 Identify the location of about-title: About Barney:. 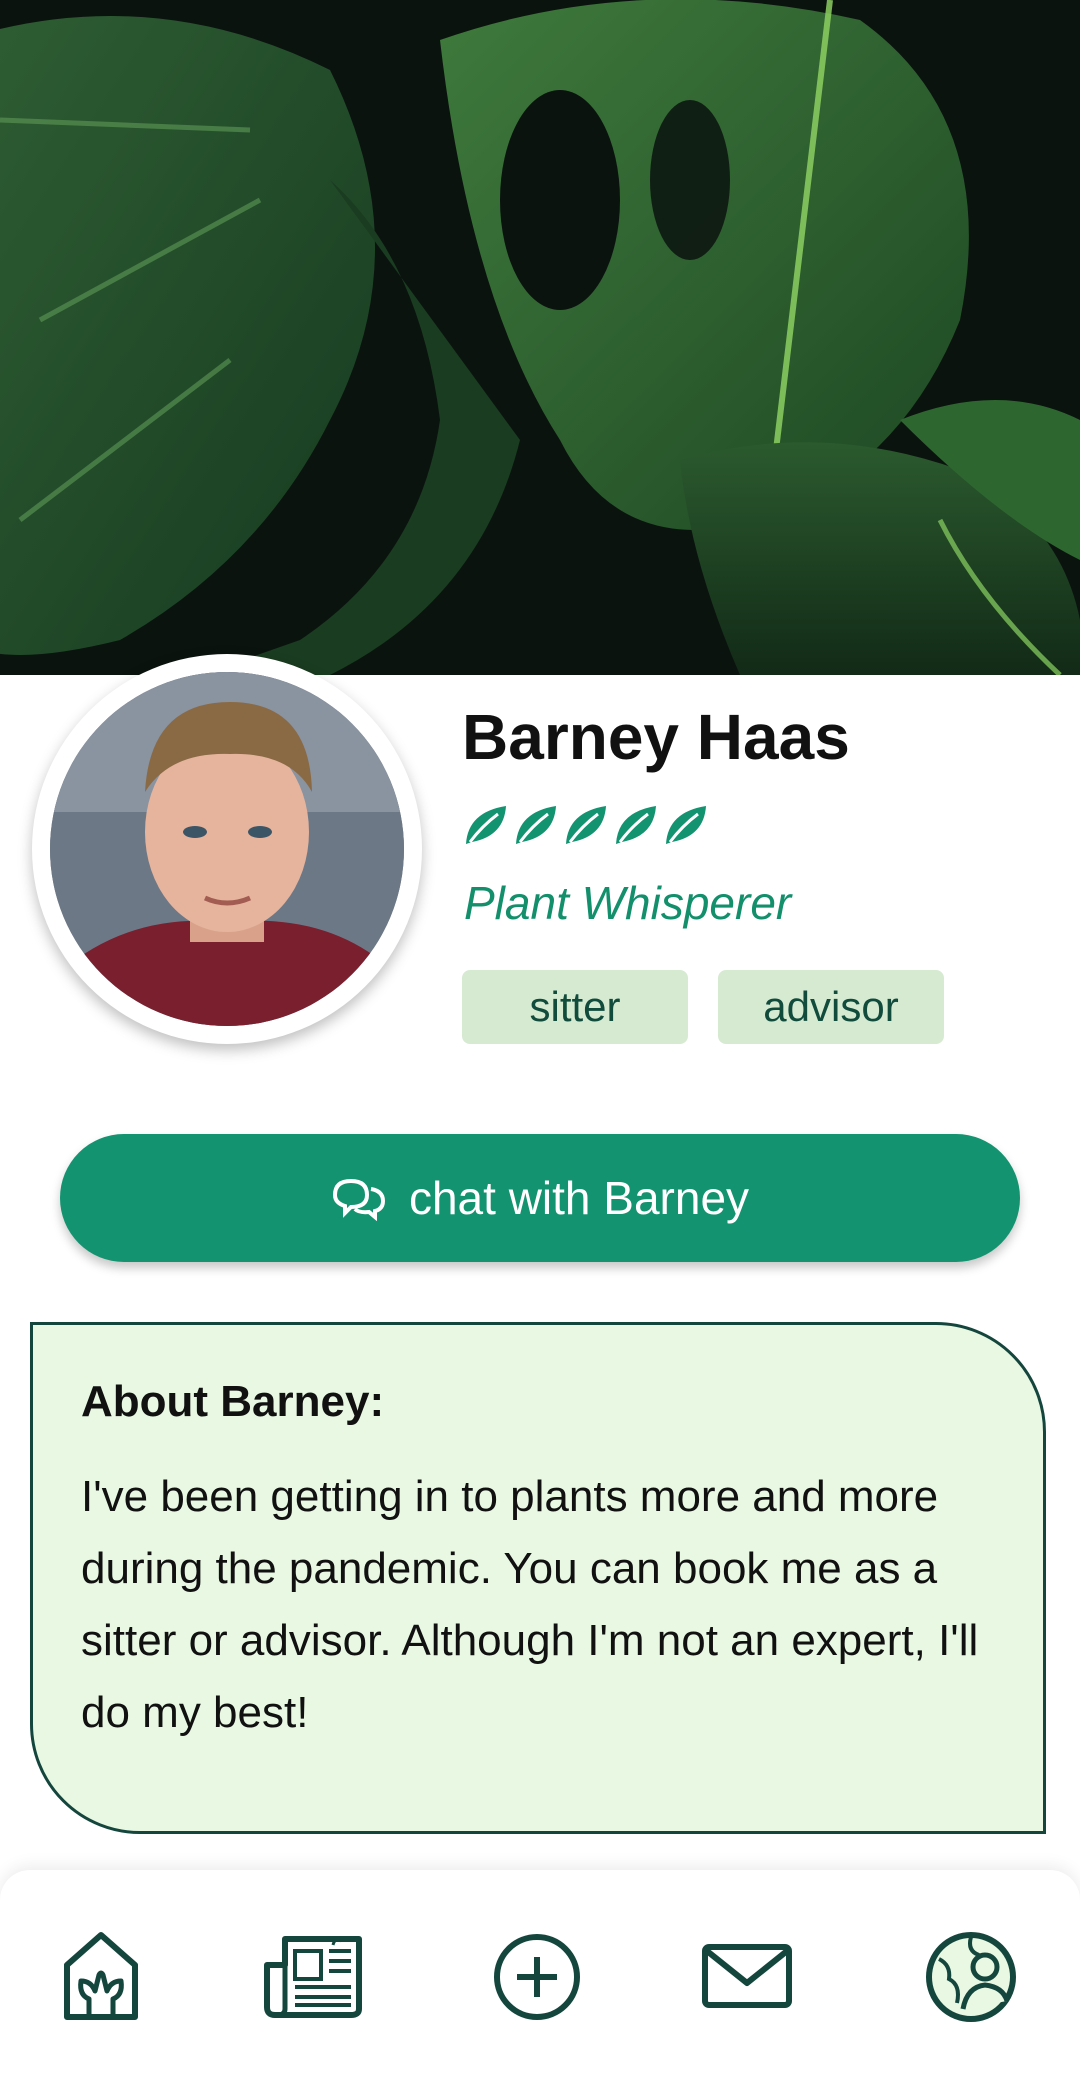
(233, 1401).